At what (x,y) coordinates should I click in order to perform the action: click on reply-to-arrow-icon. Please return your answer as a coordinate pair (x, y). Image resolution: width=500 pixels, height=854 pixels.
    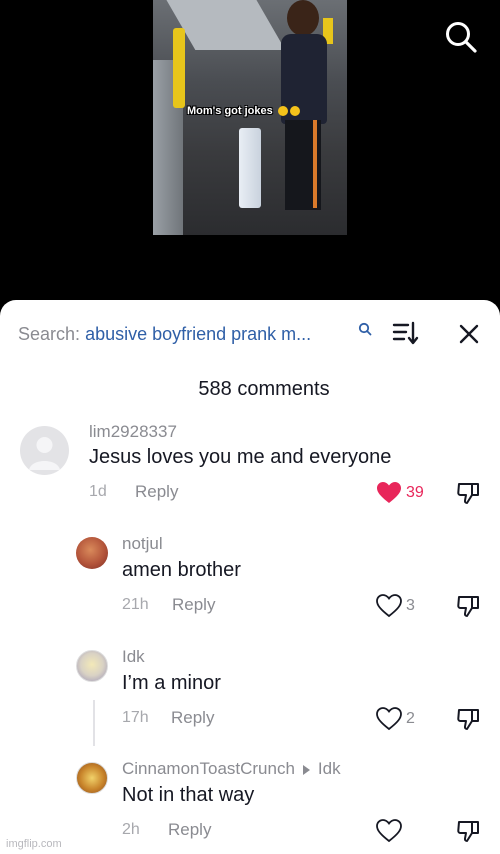
    Looking at the image, I should click on (306, 769).